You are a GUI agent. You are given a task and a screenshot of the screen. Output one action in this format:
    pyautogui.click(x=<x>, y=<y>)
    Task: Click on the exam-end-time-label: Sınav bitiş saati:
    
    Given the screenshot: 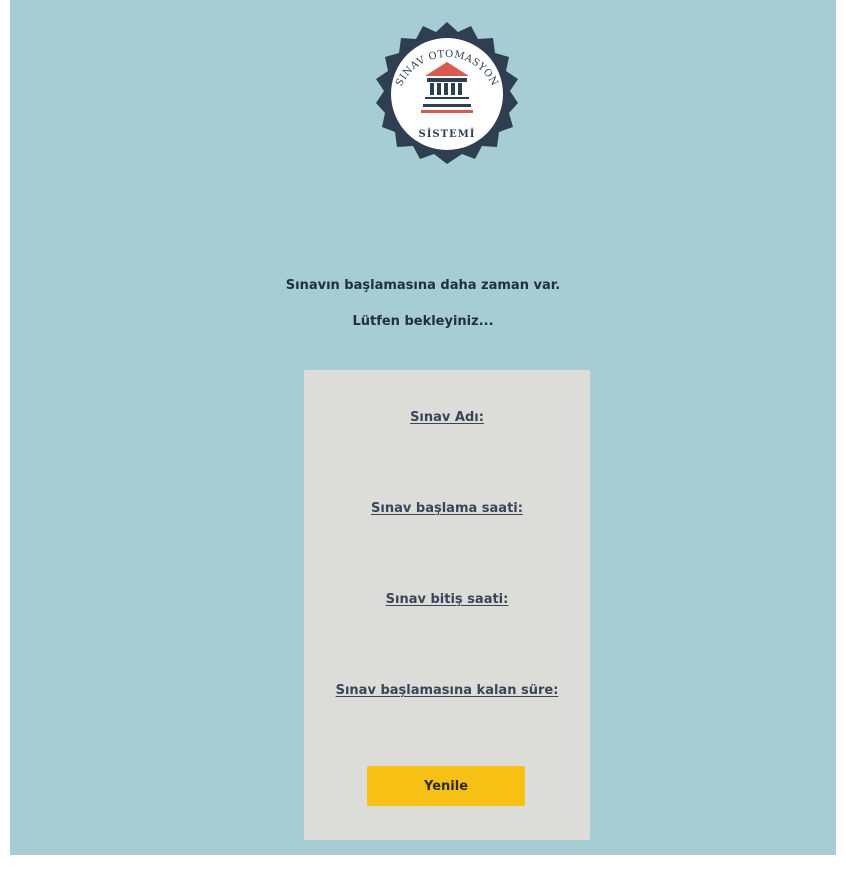 What is the action you would take?
    pyautogui.click(x=447, y=599)
    